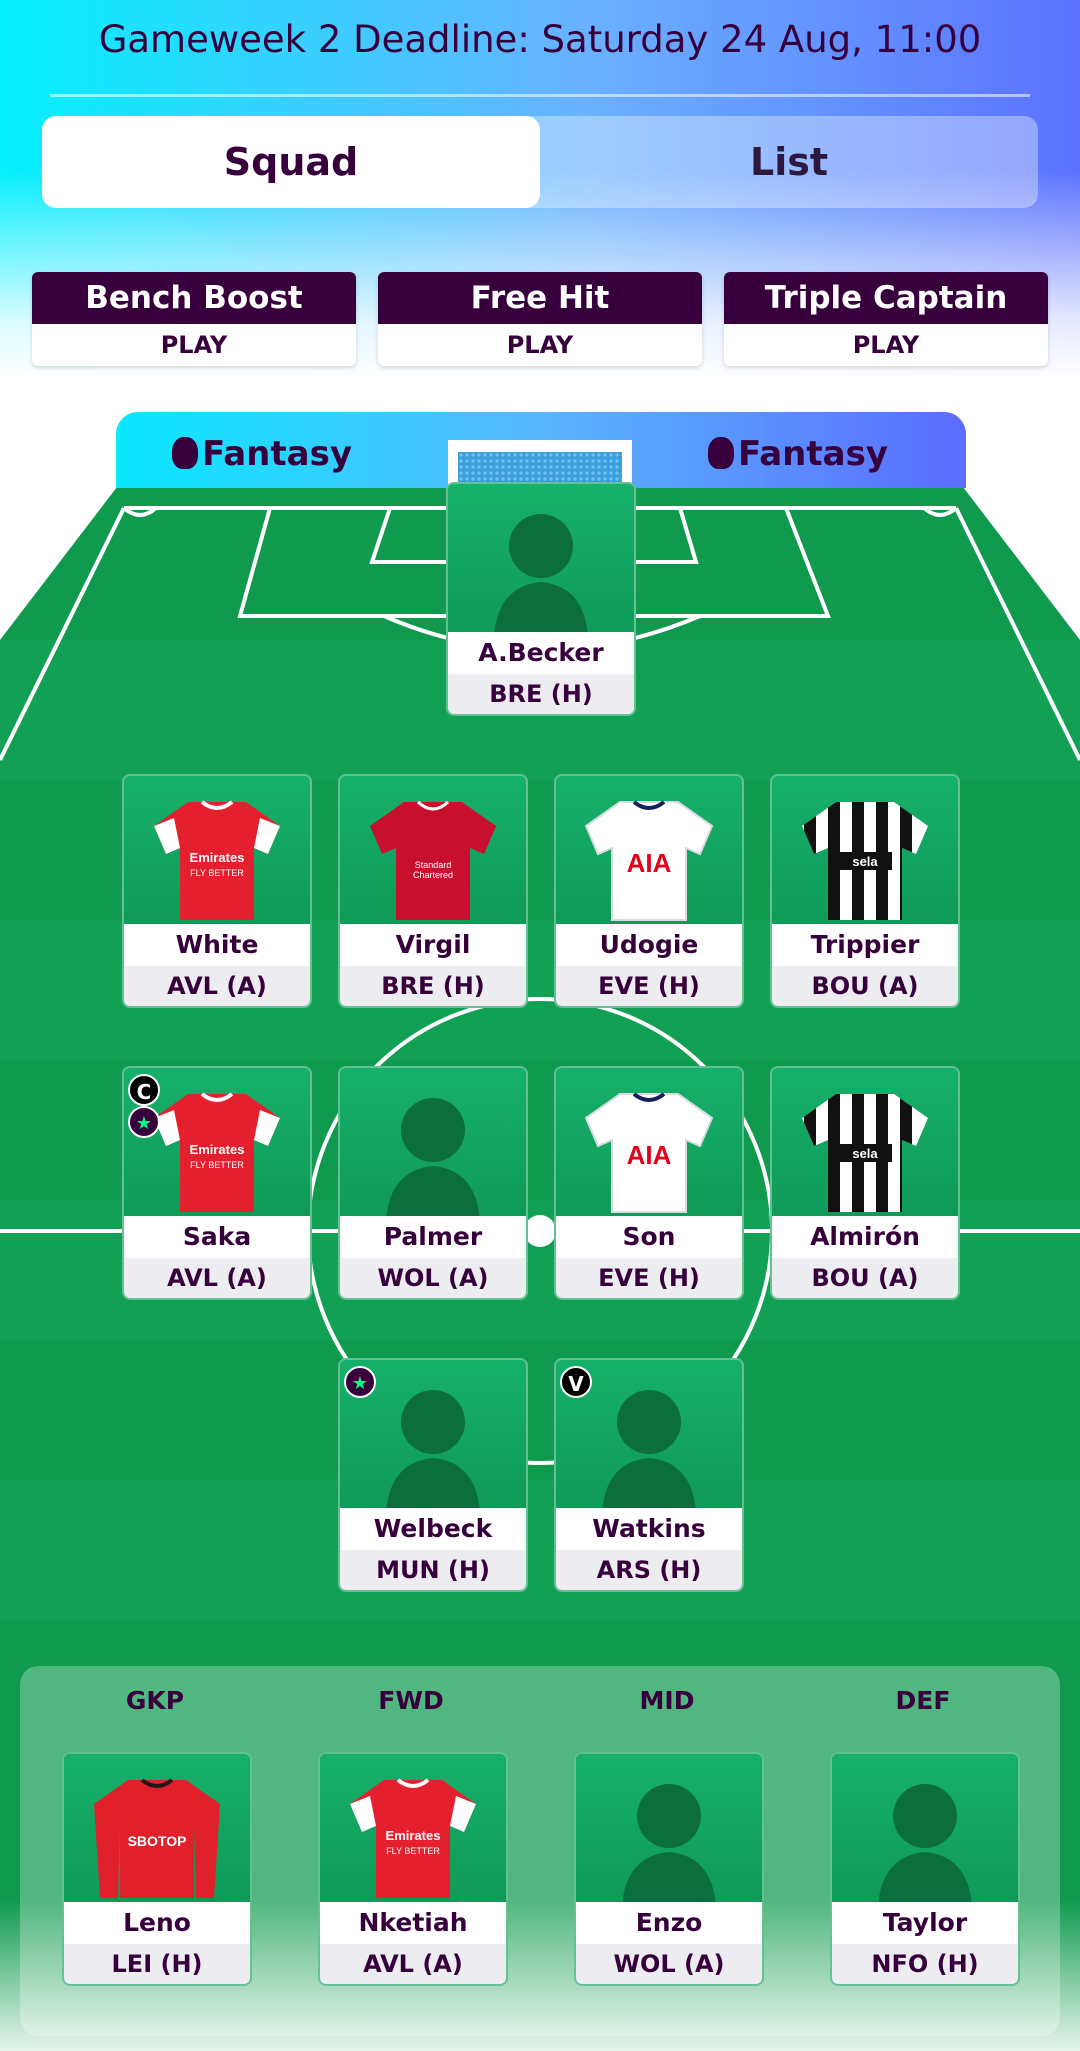 This screenshot has height=2051, width=1080. Describe the element at coordinates (576, 1382) in the screenshot. I see `vice-captain-badge: V` at that location.